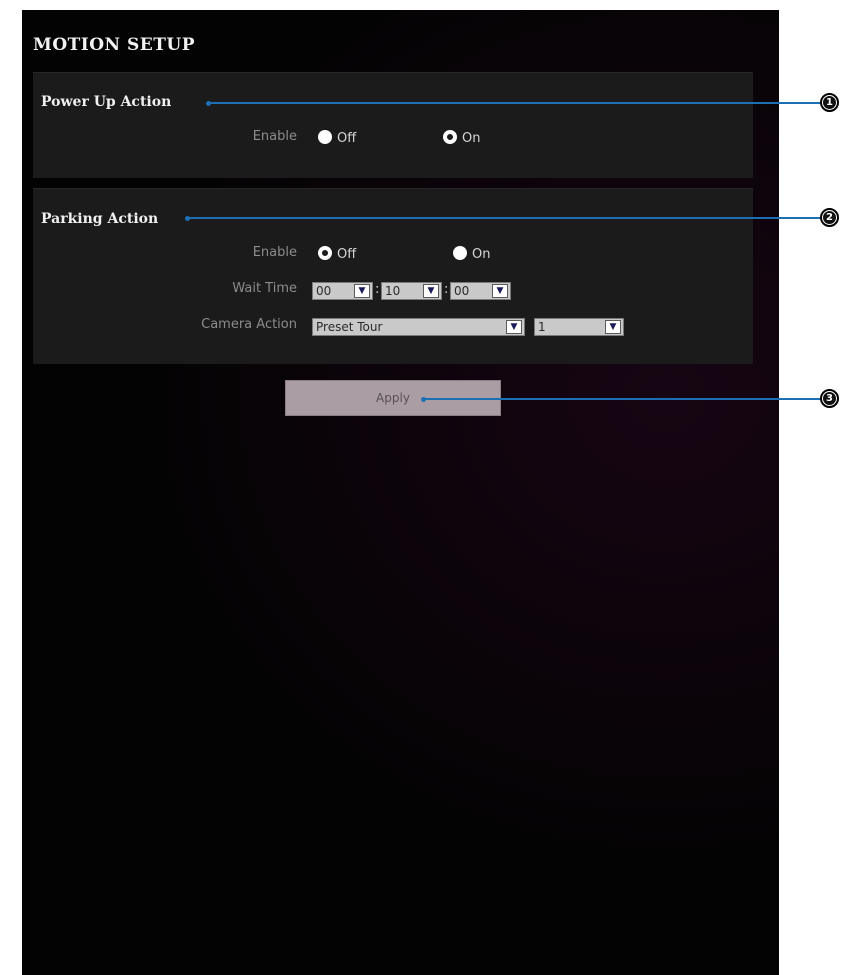  I want to click on camera-action-select: Preset Tour ▼, so click(418, 327).